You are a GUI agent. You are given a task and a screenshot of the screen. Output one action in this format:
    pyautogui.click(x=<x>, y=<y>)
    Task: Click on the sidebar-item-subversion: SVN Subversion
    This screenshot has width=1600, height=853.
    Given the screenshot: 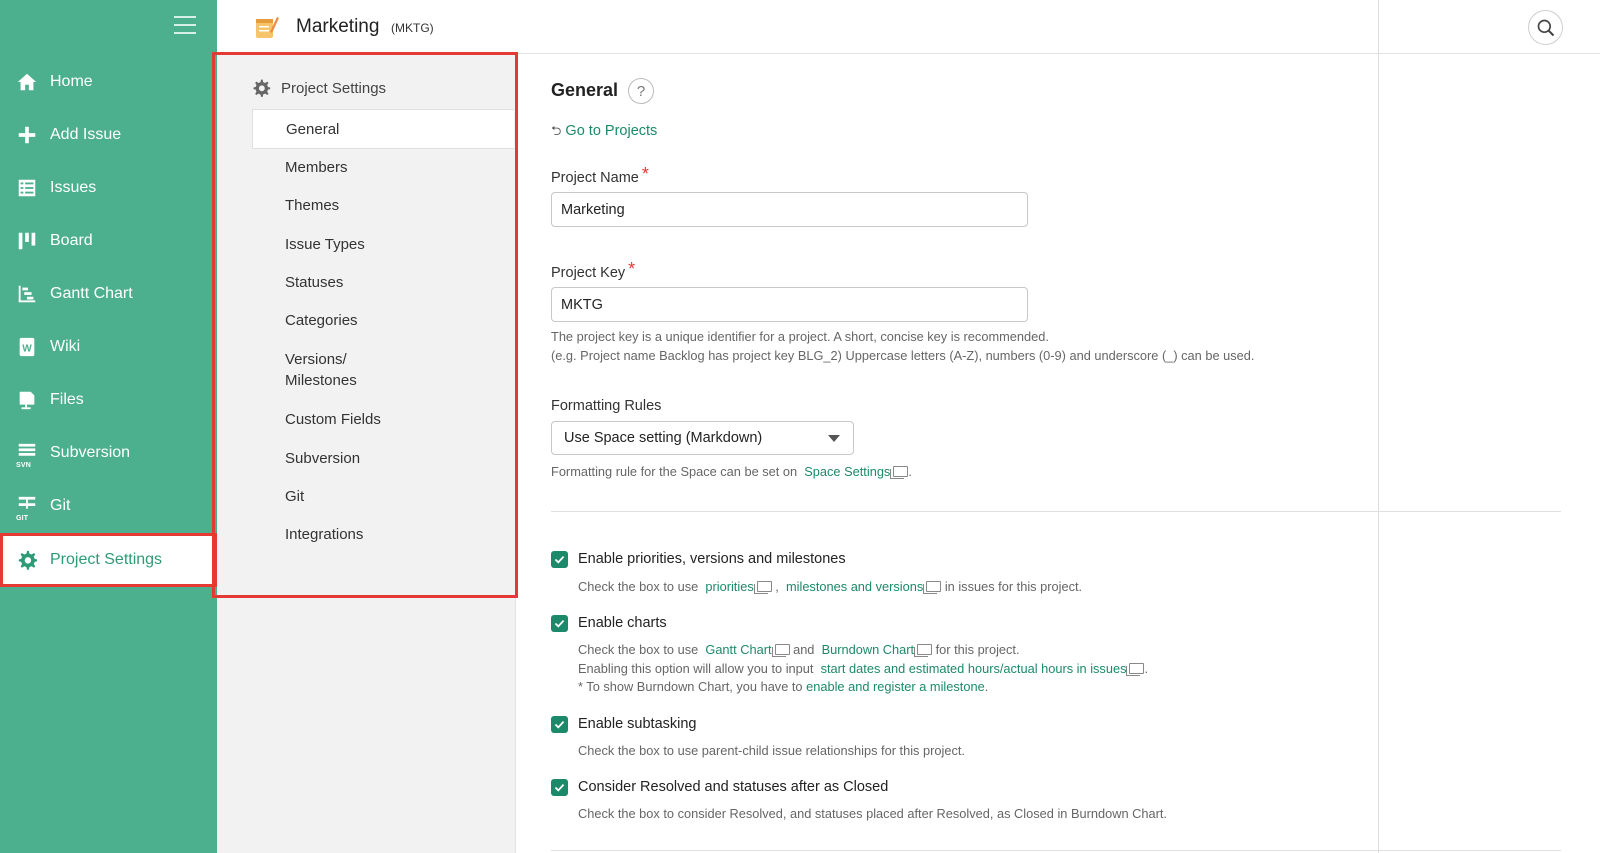 What is the action you would take?
    pyautogui.click(x=108, y=453)
    